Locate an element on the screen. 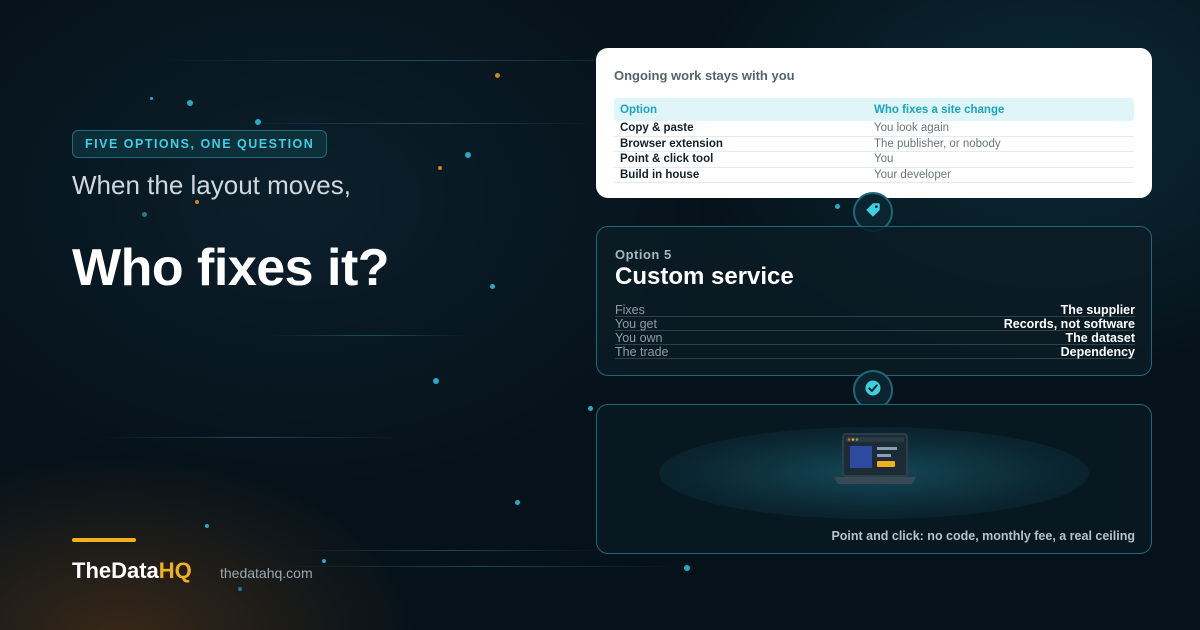 This screenshot has height=630, width=1200. card-title: Ongoing work stays with you is located at coordinates (704, 75).